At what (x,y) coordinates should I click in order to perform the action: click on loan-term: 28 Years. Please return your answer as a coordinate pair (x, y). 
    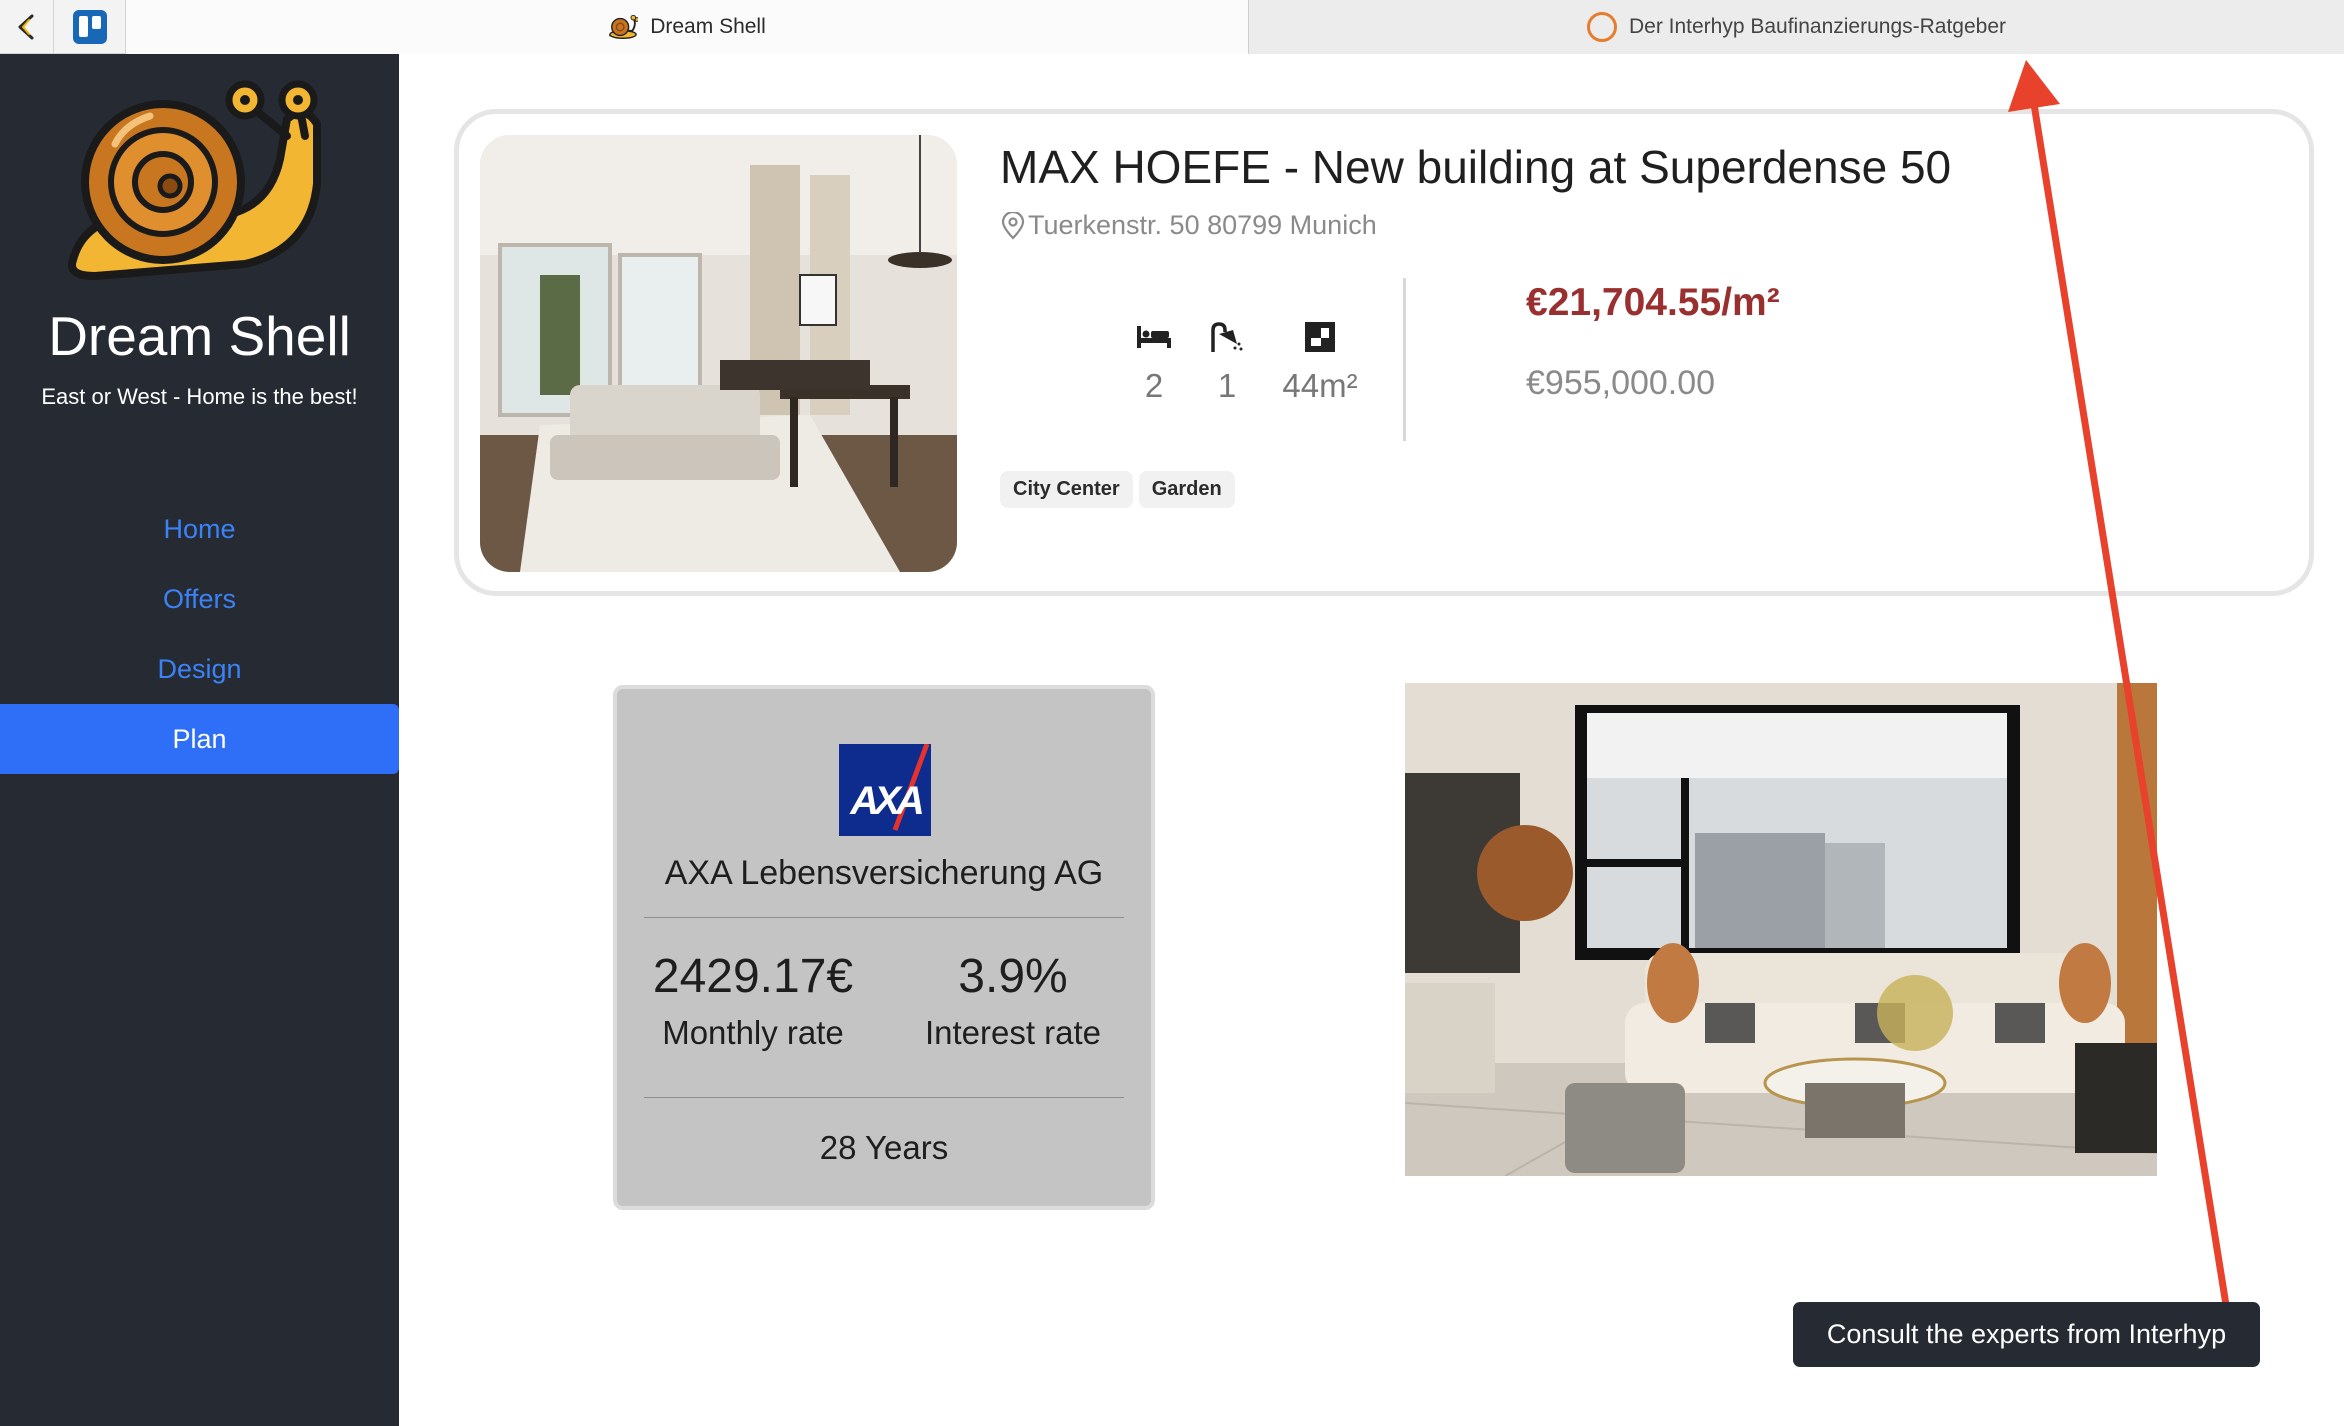
    Looking at the image, I should click on (884, 1147).